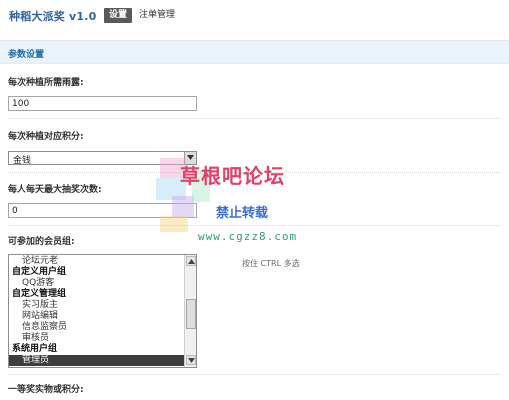 This screenshot has width=509, height=400. What do you see at coordinates (256, 201) in the screenshot?
I see `watermark: 草根吧论坛 禁止转载 www.cgzz8.com` at bounding box center [256, 201].